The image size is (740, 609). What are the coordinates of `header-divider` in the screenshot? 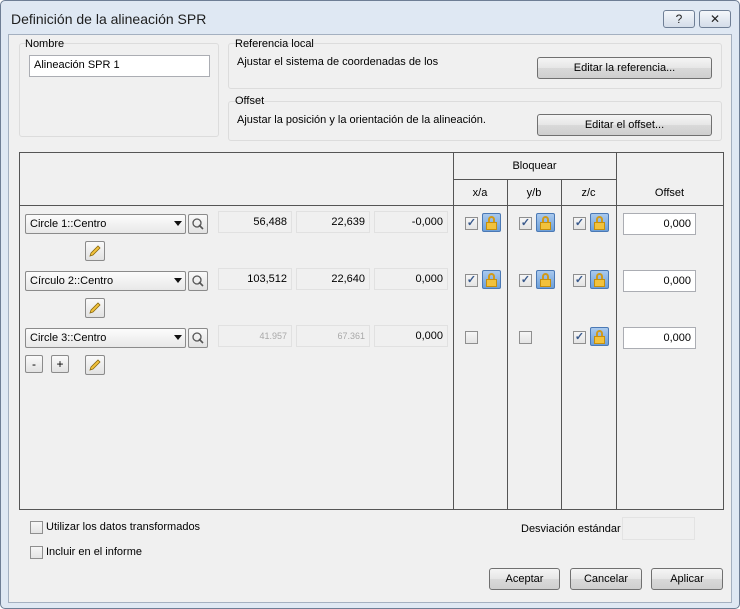 It's located at (371, 205).